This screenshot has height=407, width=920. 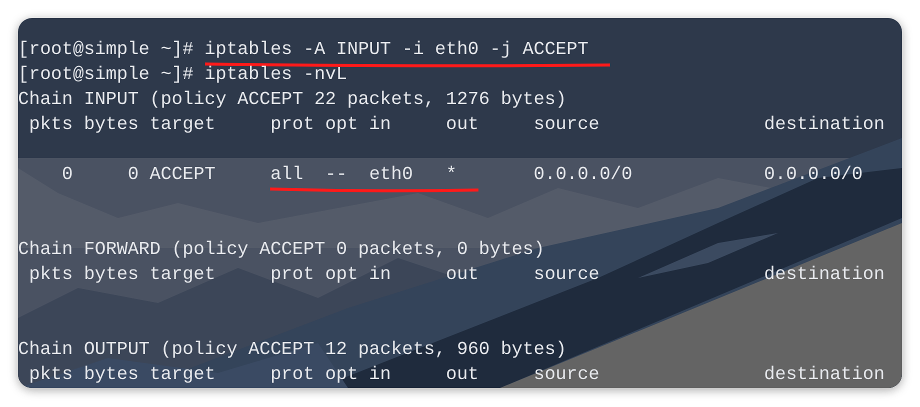 What do you see at coordinates (281, 250) in the screenshot?
I see `terminal-text: Chain FORWARD (policy ACCEPT 0 packets, 0 bytes)` at bounding box center [281, 250].